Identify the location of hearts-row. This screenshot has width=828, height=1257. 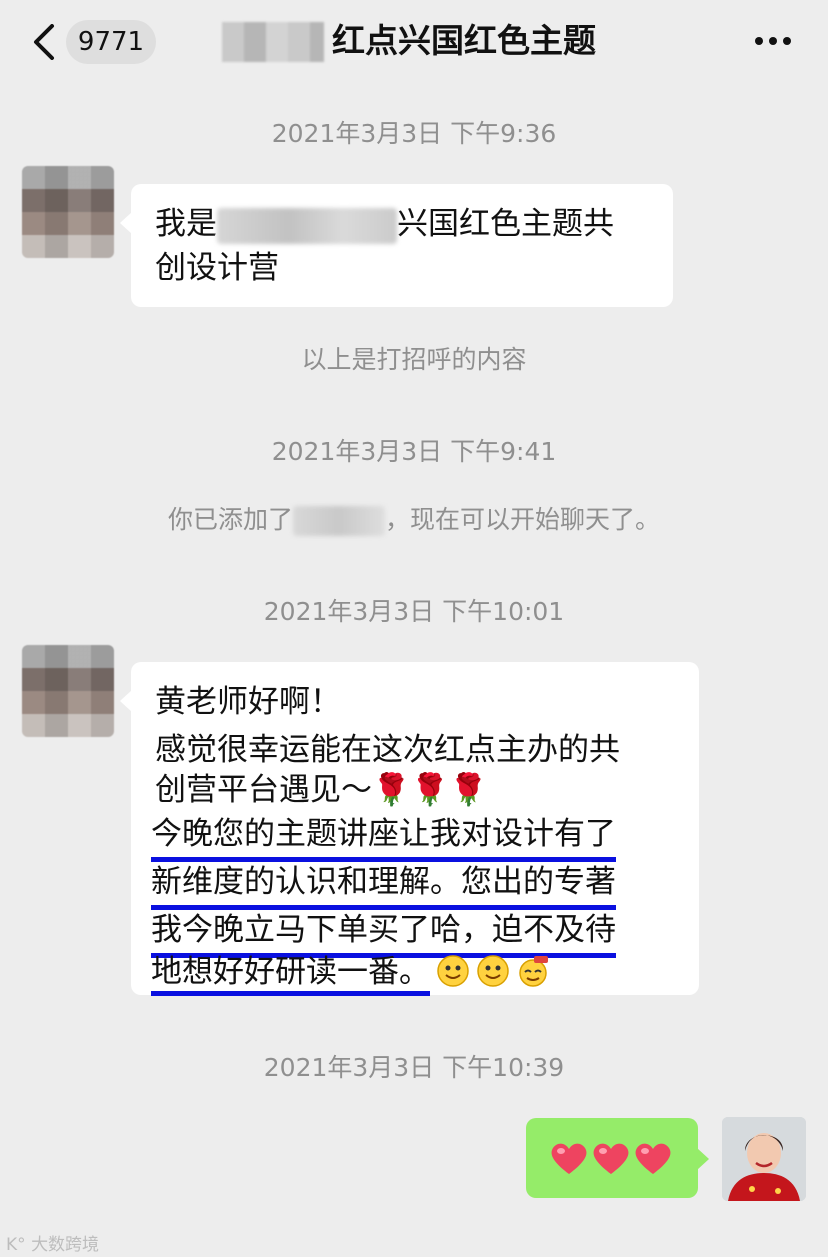
(611, 1169).